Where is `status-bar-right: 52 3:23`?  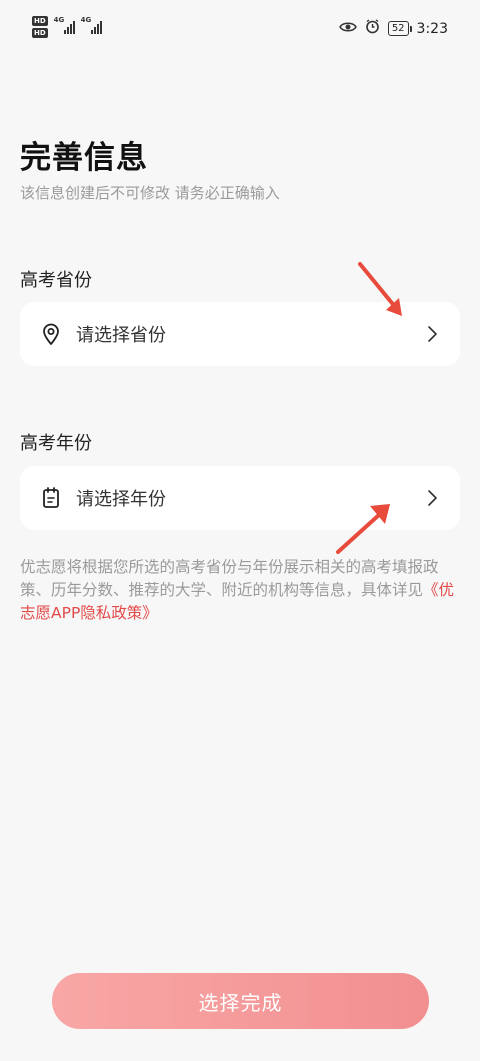 status-bar-right: 52 3:23 is located at coordinates (393, 28).